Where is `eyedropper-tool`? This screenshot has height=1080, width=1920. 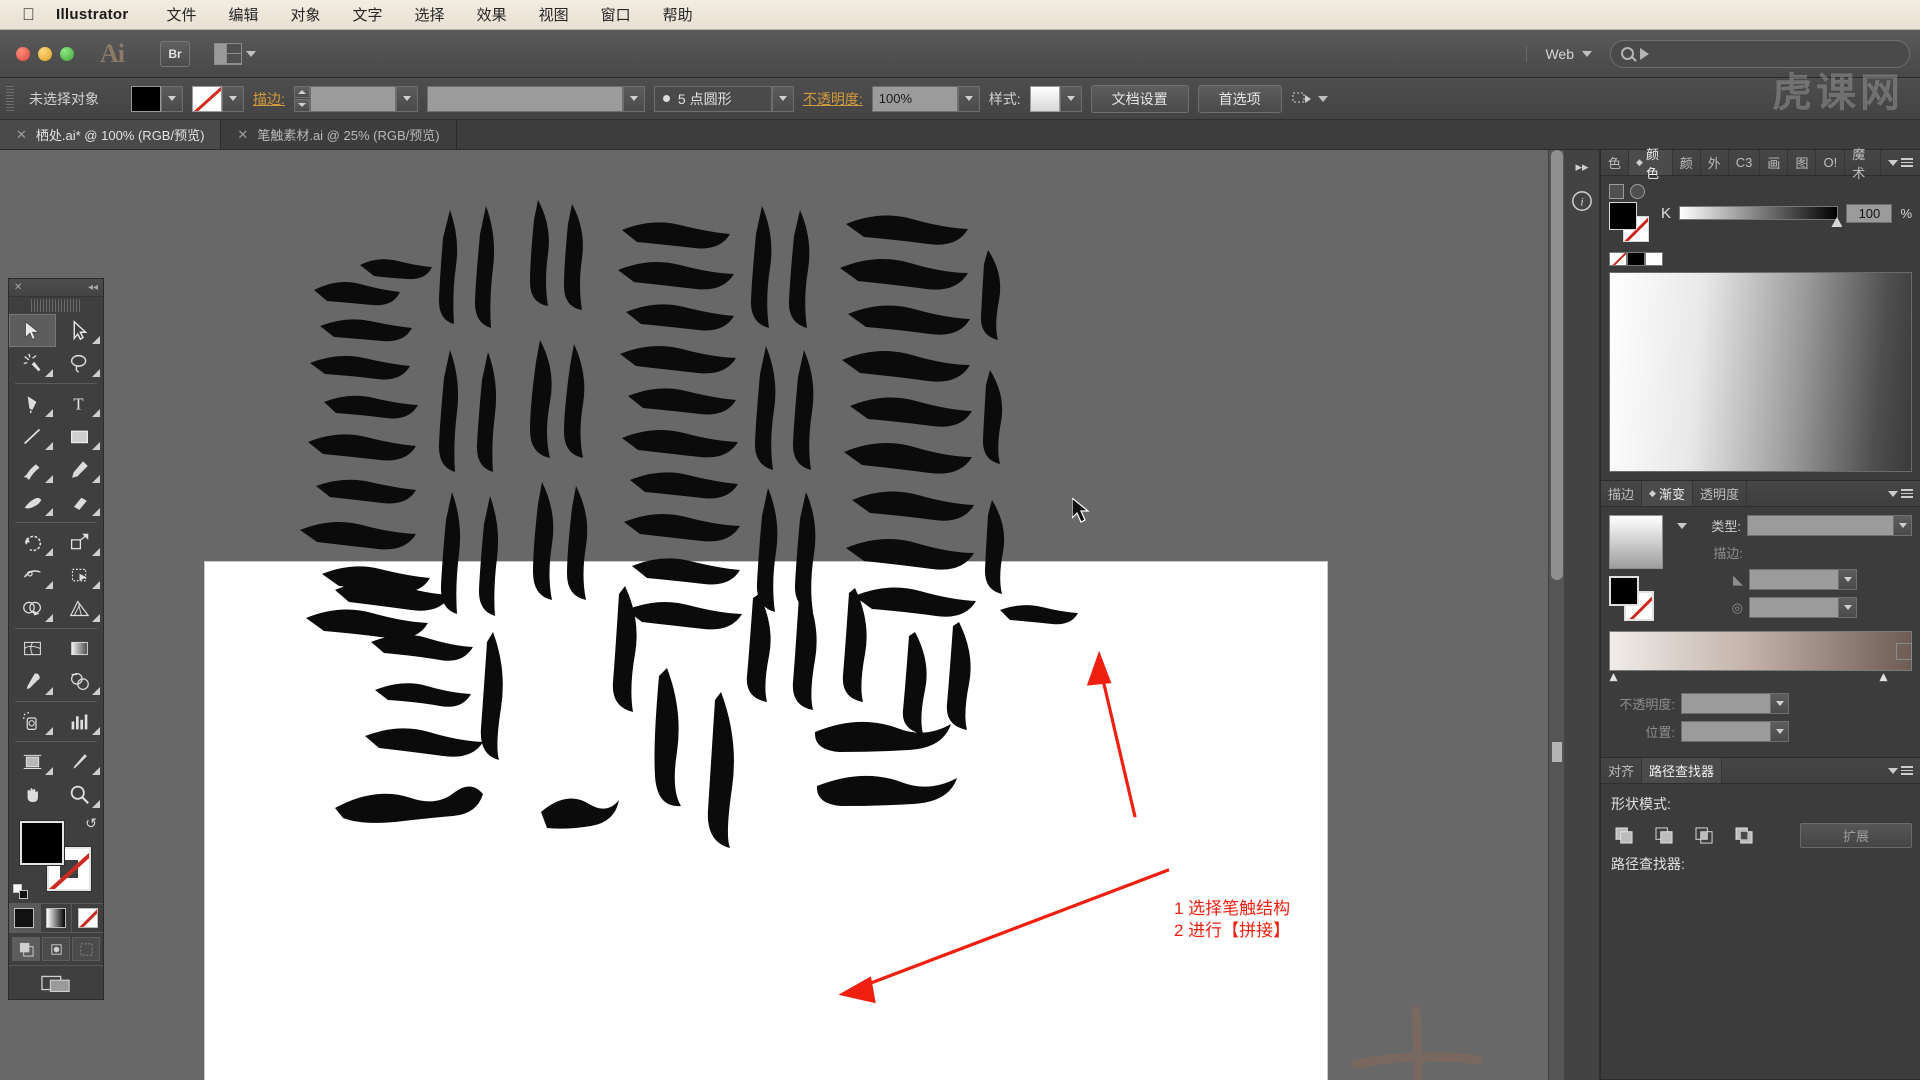 eyedropper-tool is located at coordinates (32, 681).